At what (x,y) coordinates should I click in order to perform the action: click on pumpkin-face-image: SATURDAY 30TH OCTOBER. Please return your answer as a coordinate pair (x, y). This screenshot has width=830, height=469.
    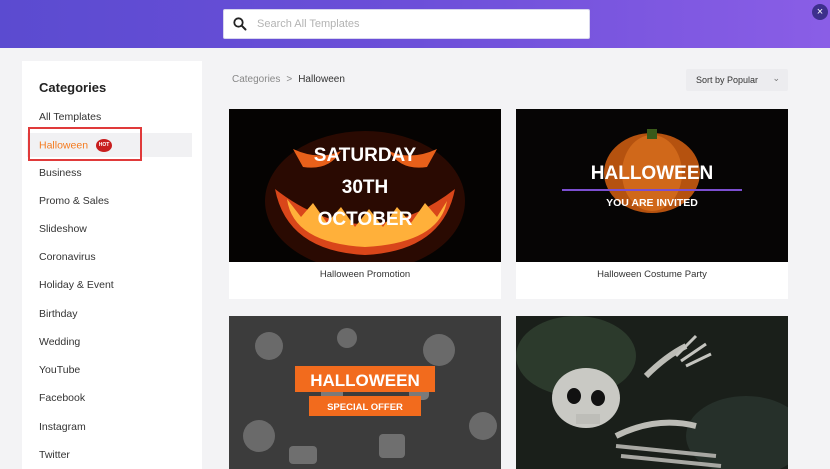
    Looking at the image, I should click on (365, 185).